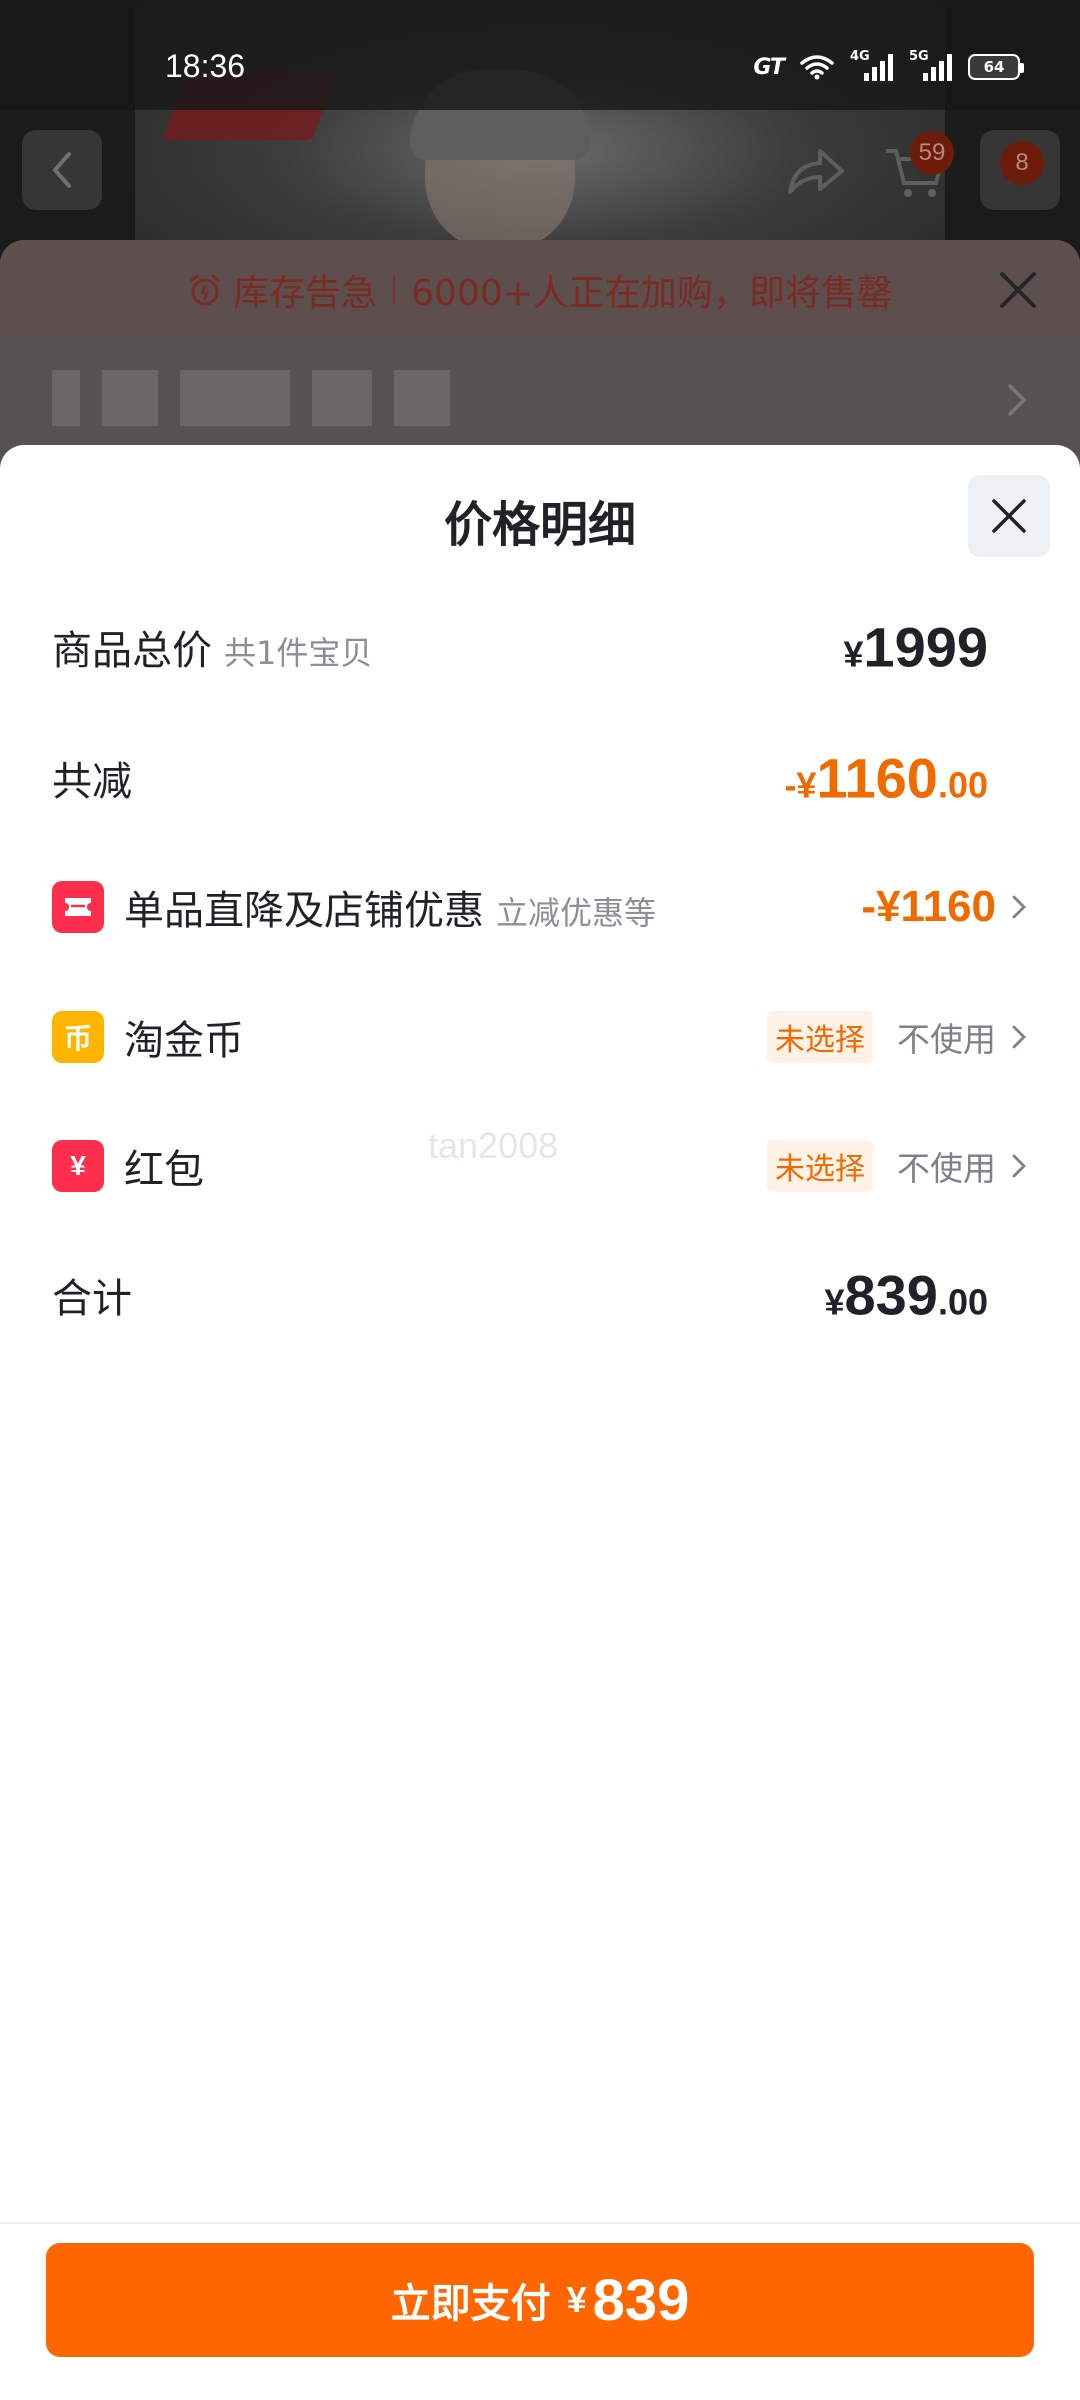  What do you see at coordinates (540, 55) in the screenshot?
I see `status-bar: 18:36 GT 4G 5G 64` at bounding box center [540, 55].